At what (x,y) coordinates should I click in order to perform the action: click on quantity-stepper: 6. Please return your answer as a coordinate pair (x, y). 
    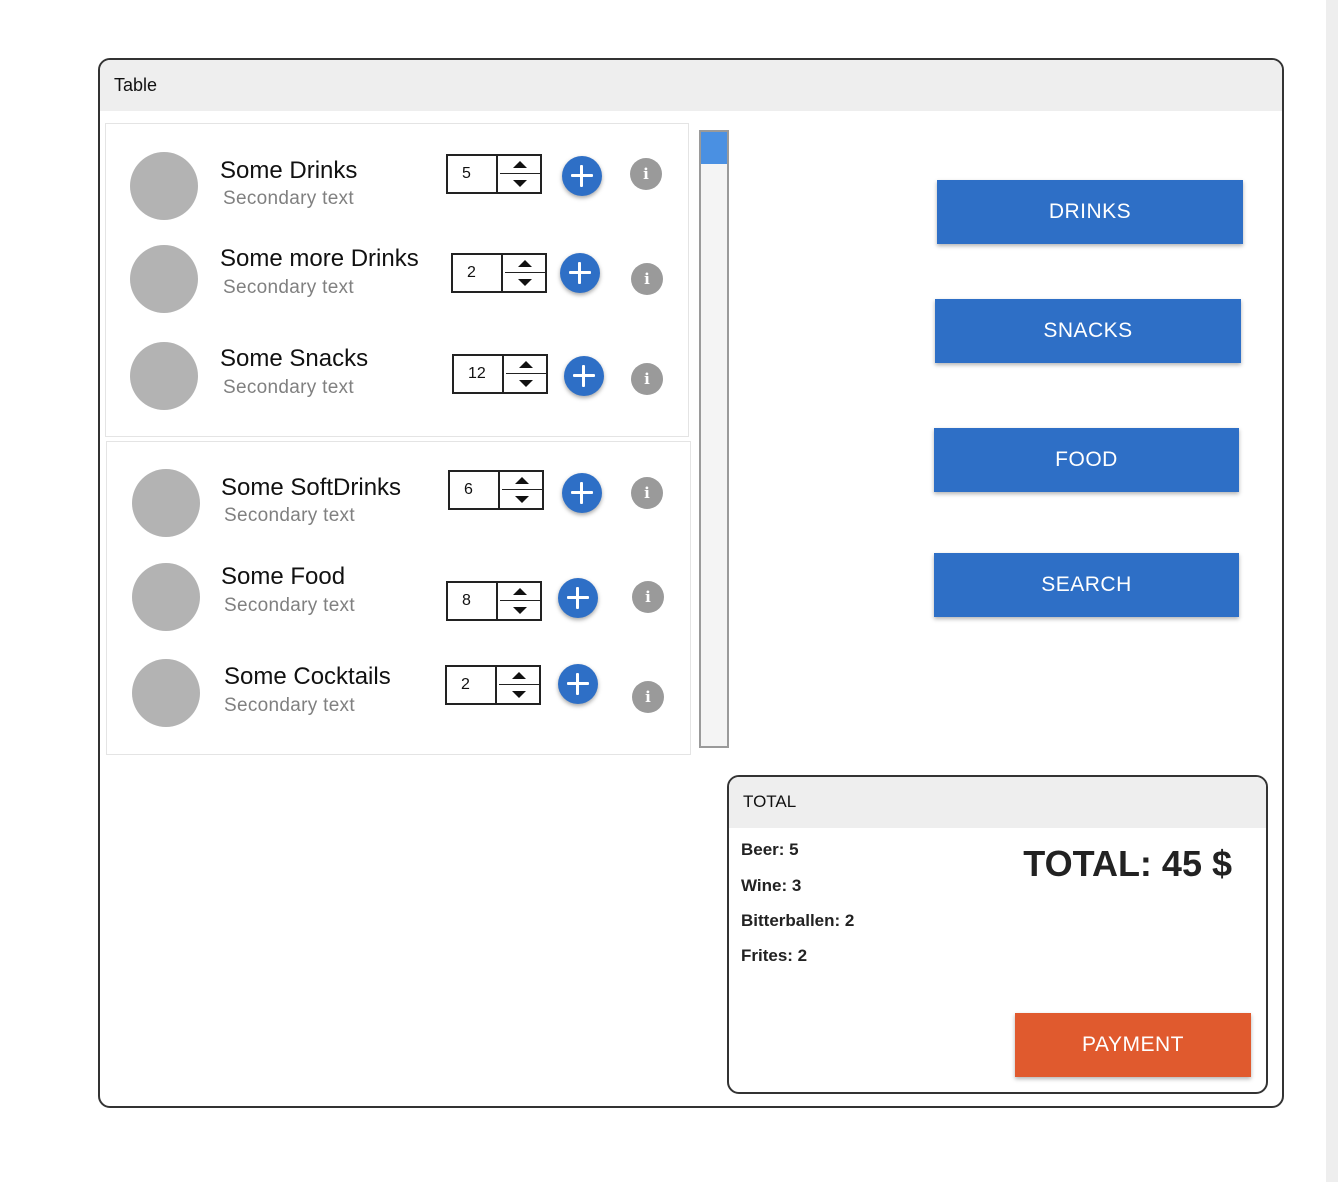
    Looking at the image, I should click on (496, 490).